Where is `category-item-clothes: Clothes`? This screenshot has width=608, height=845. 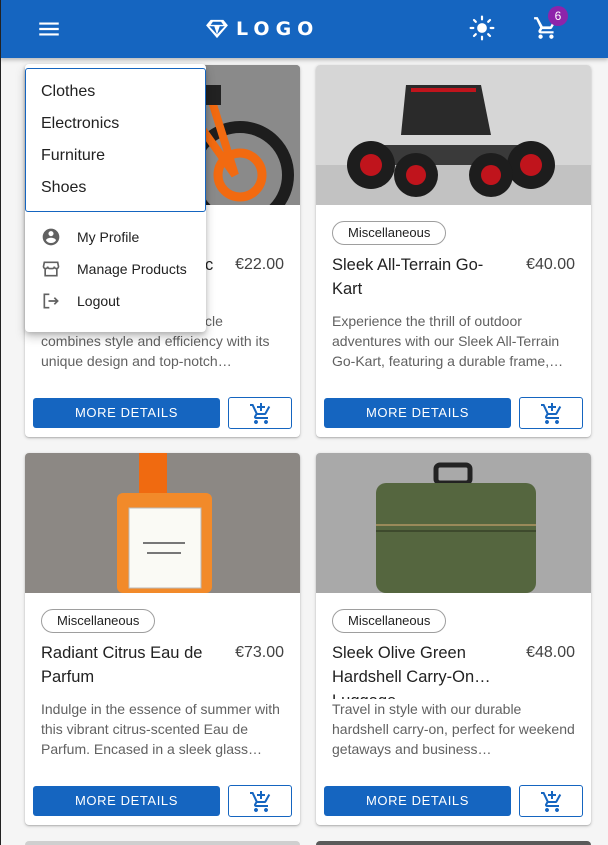 category-item-clothes: Clothes is located at coordinates (68, 92).